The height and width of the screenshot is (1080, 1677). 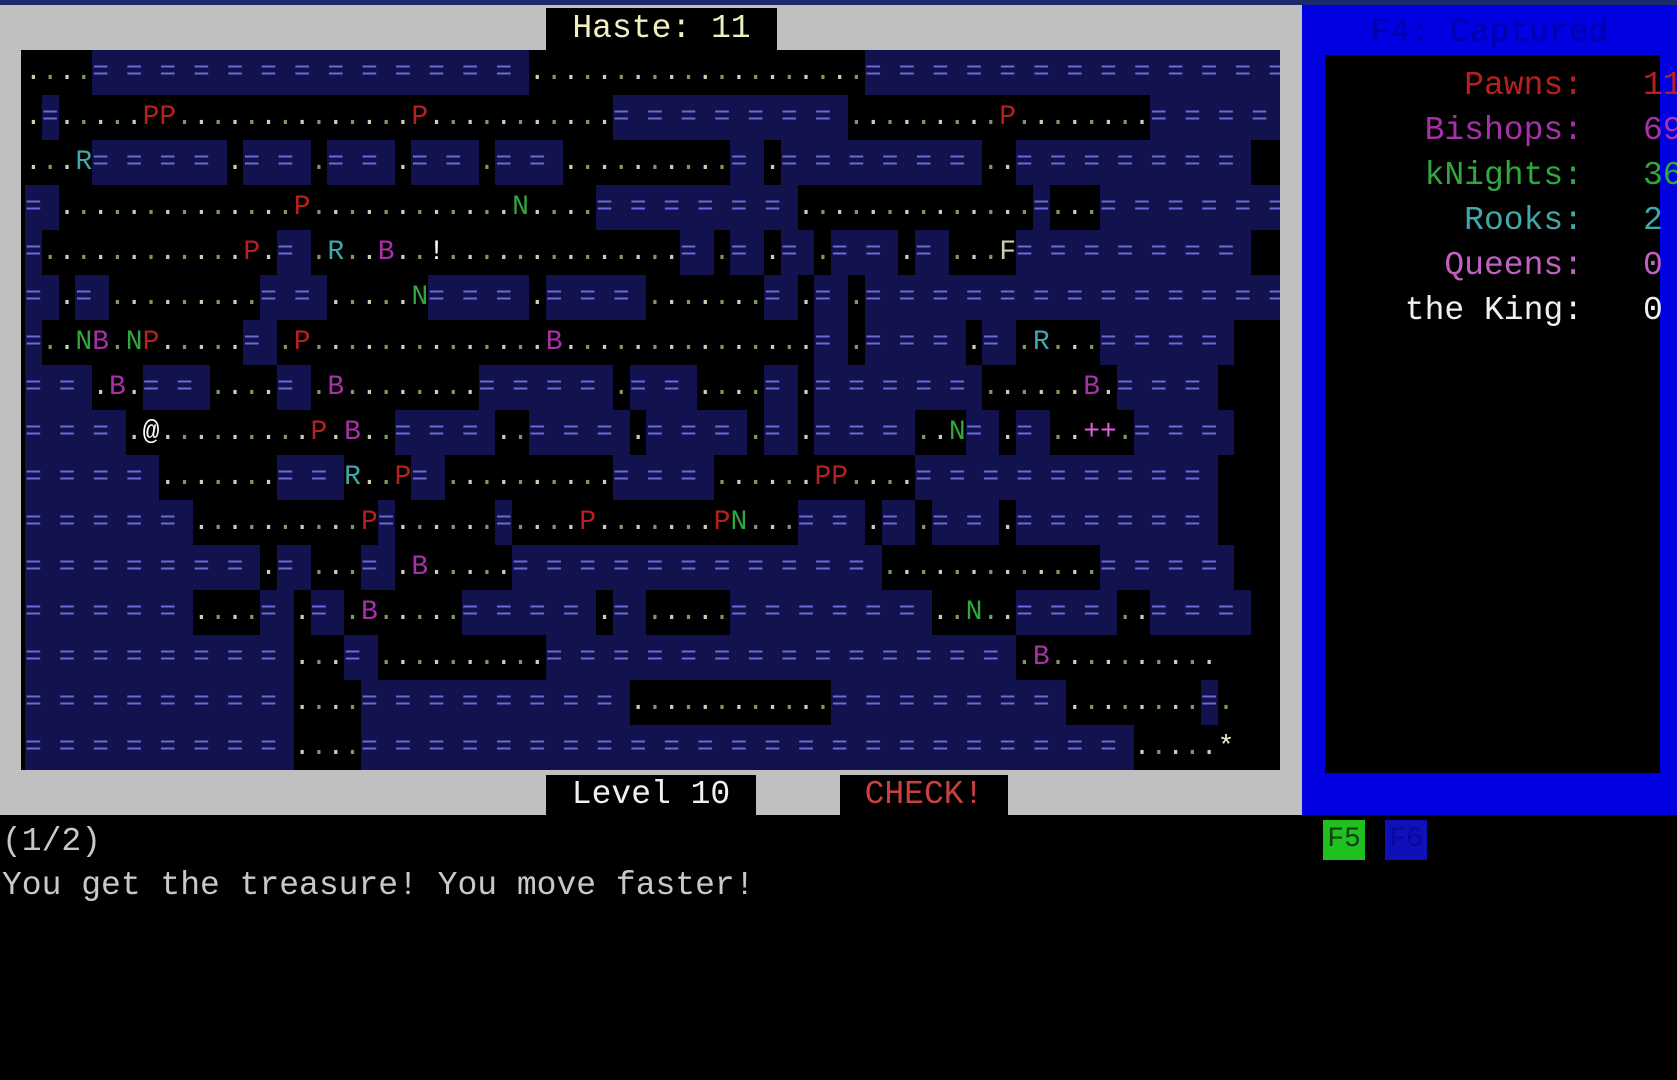 What do you see at coordinates (1344, 840) in the screenshot?
I see `f5-key-button: F5` at bounding box center [1344, 840].